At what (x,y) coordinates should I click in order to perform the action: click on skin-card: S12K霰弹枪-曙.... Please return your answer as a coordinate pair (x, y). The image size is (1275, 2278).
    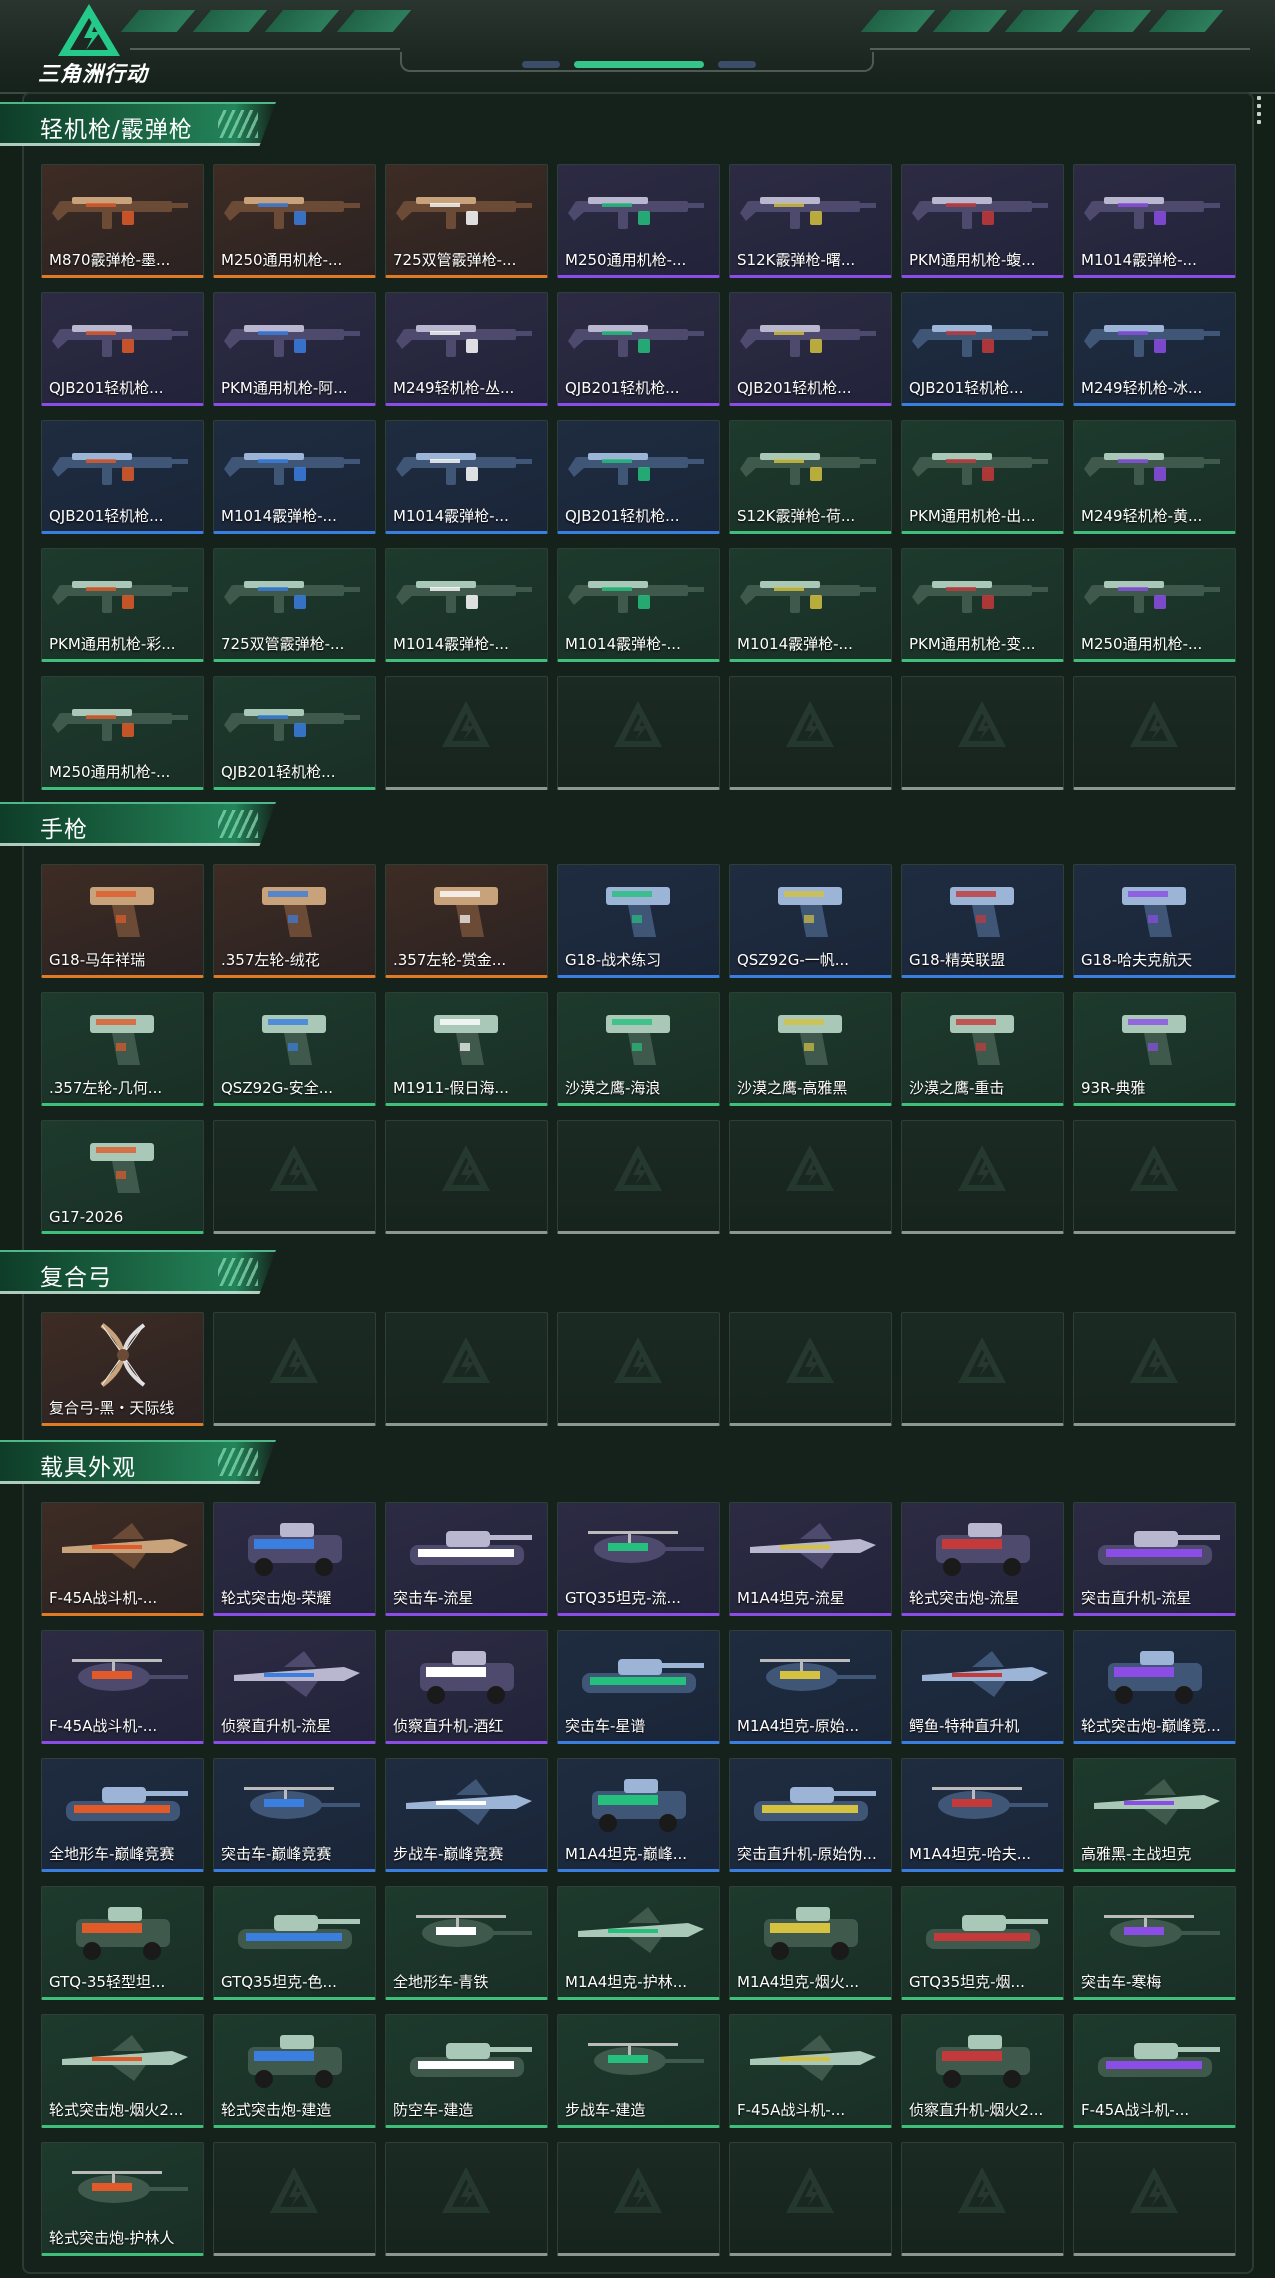
    Looking at the image, I should click on (810, 221).